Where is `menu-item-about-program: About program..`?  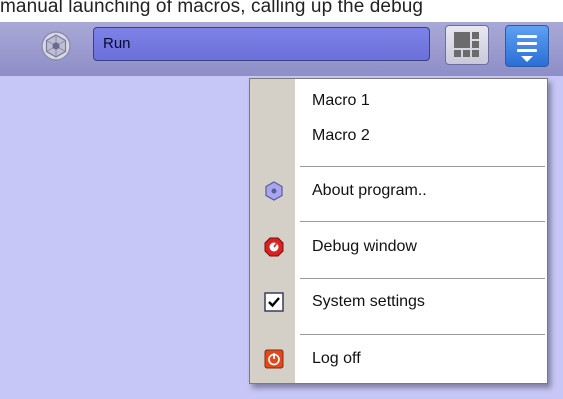 menu-item-about-program: About program.. is located at coordinates (398, 191).